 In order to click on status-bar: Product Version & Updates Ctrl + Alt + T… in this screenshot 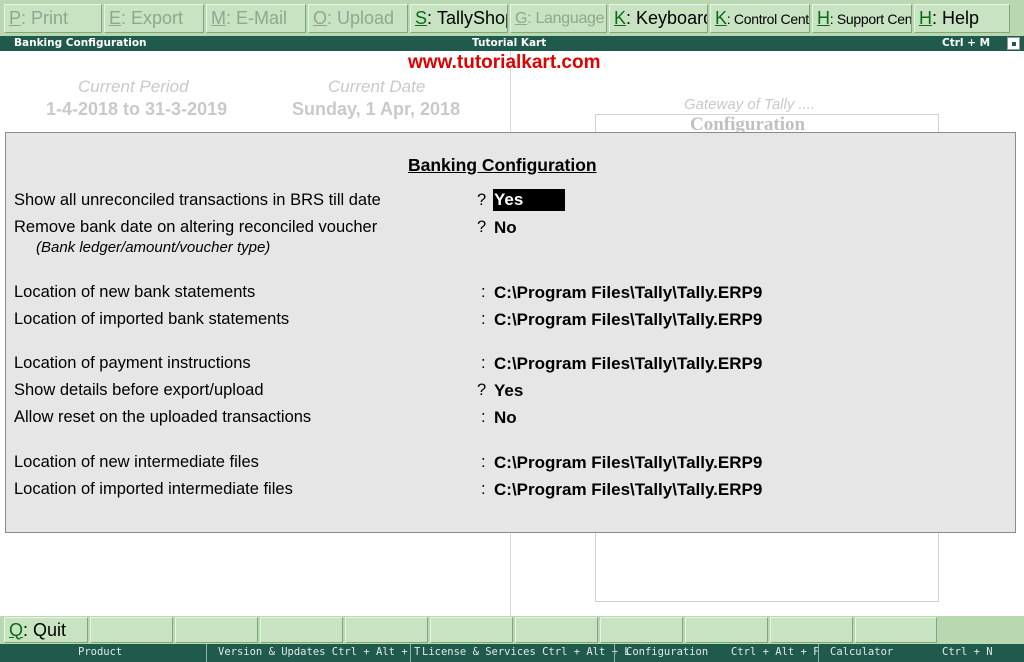, I will do `click(512, 653)`.